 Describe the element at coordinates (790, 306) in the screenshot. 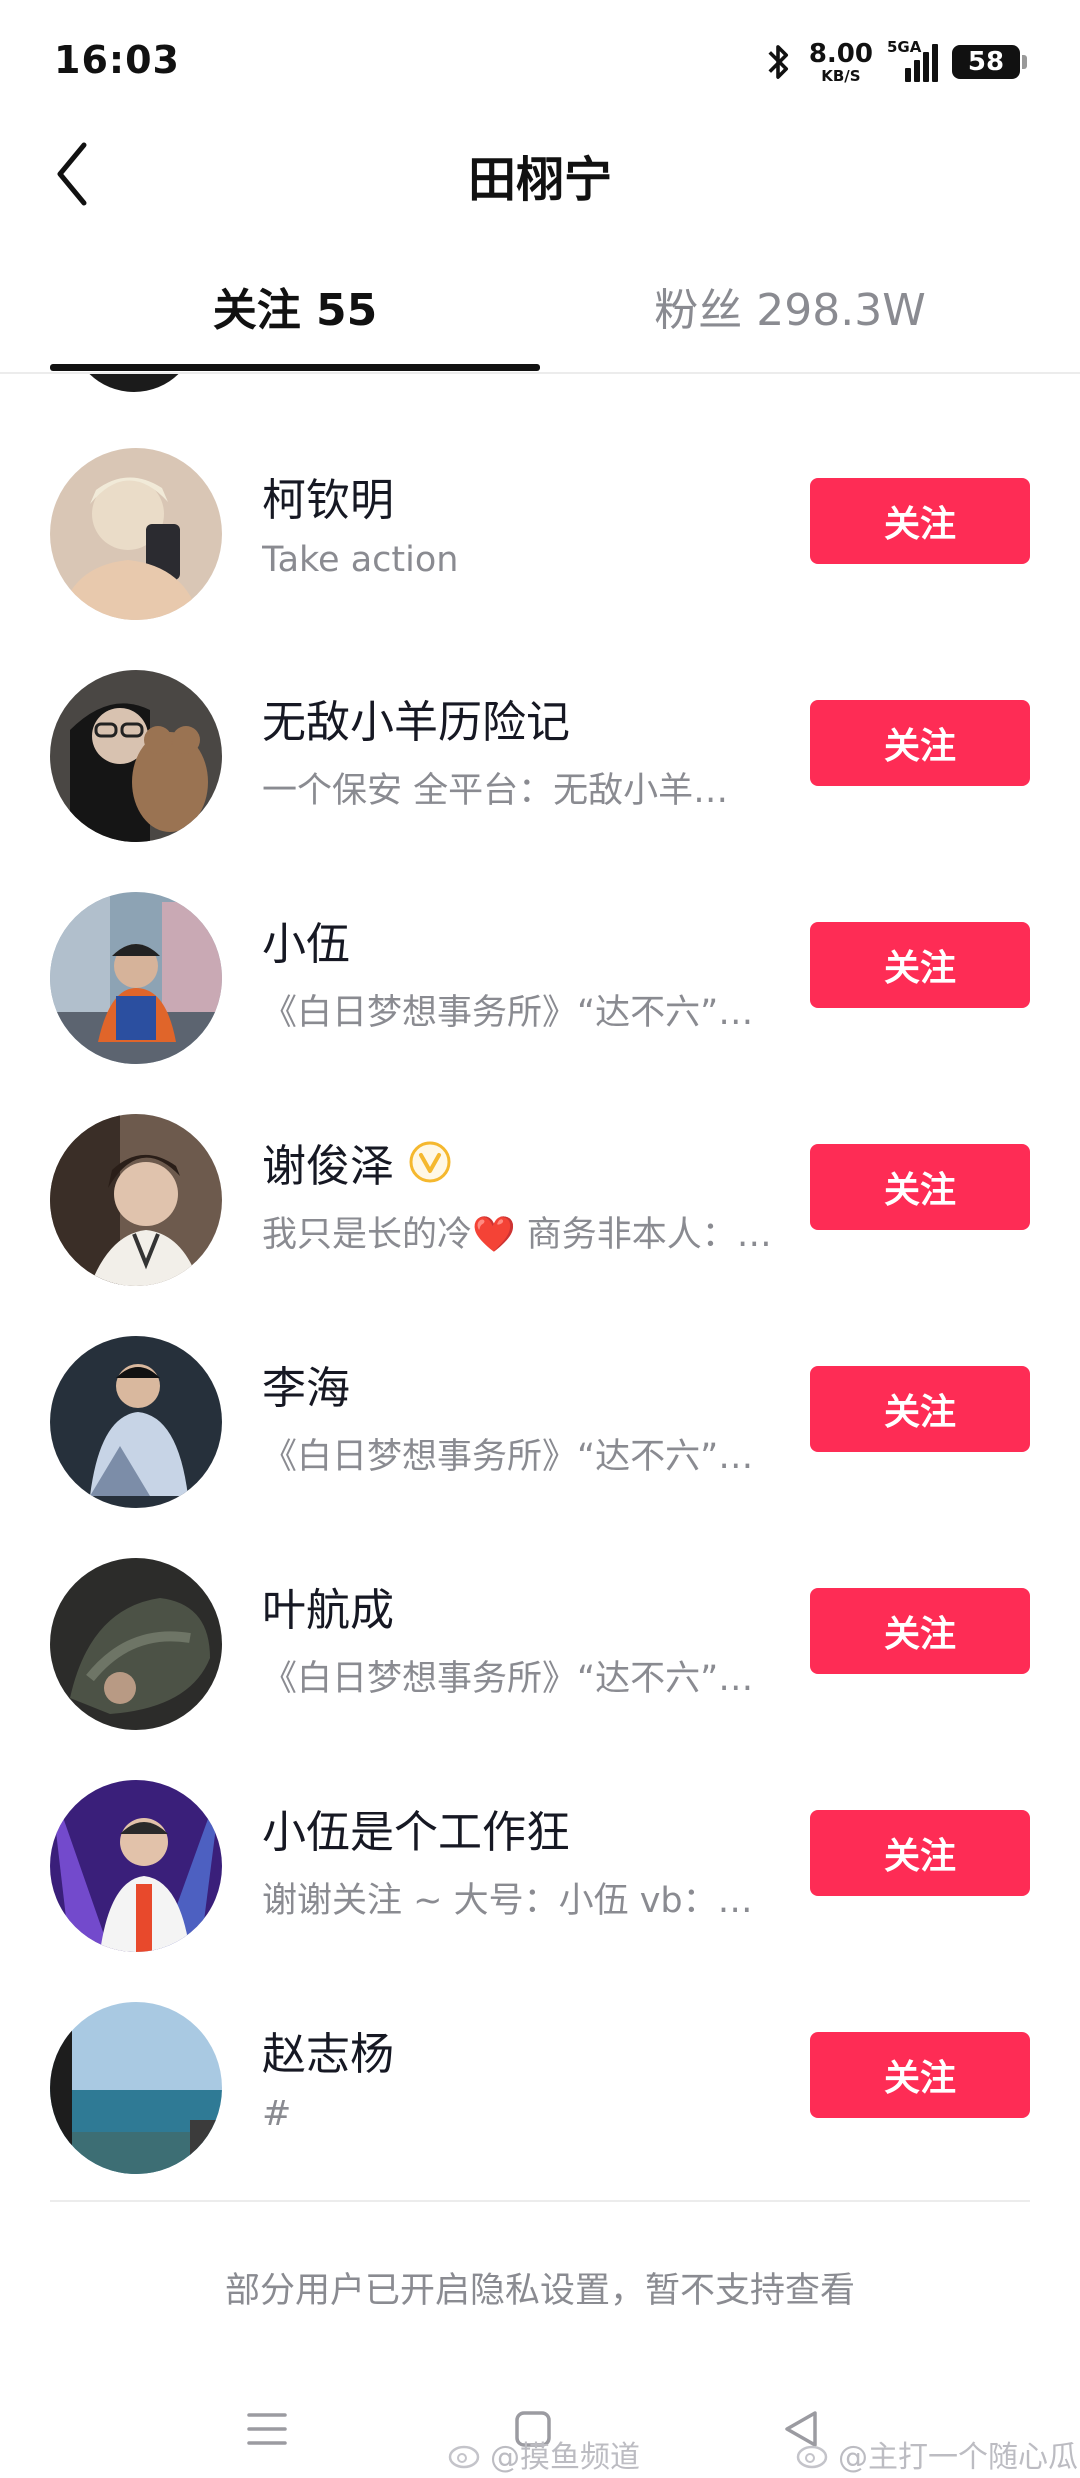

I see `tab-followers: 粉丝 298.3W` at that location.